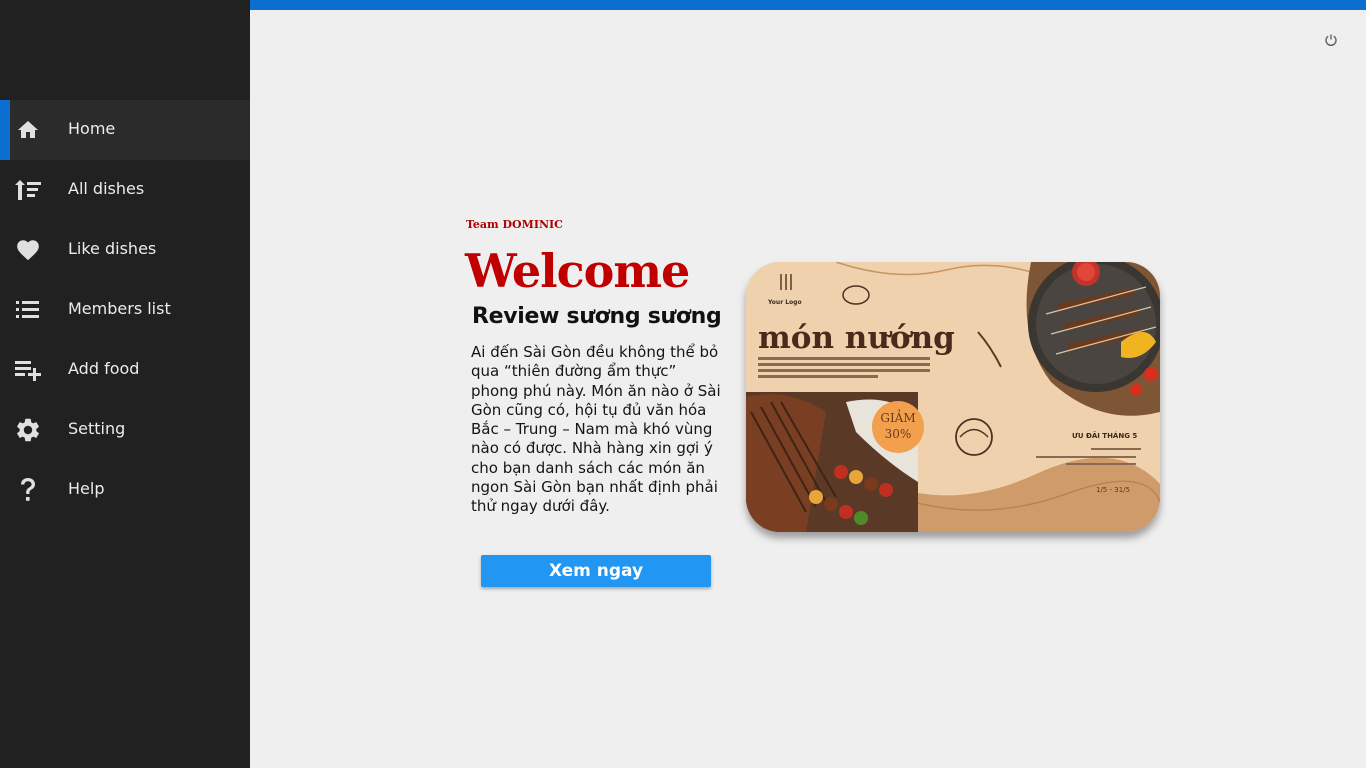 This screenshot has height=768, width=1366. Describe the element at coordinates (5, 130) in the screenshot. I see `active-indicator` at that location.